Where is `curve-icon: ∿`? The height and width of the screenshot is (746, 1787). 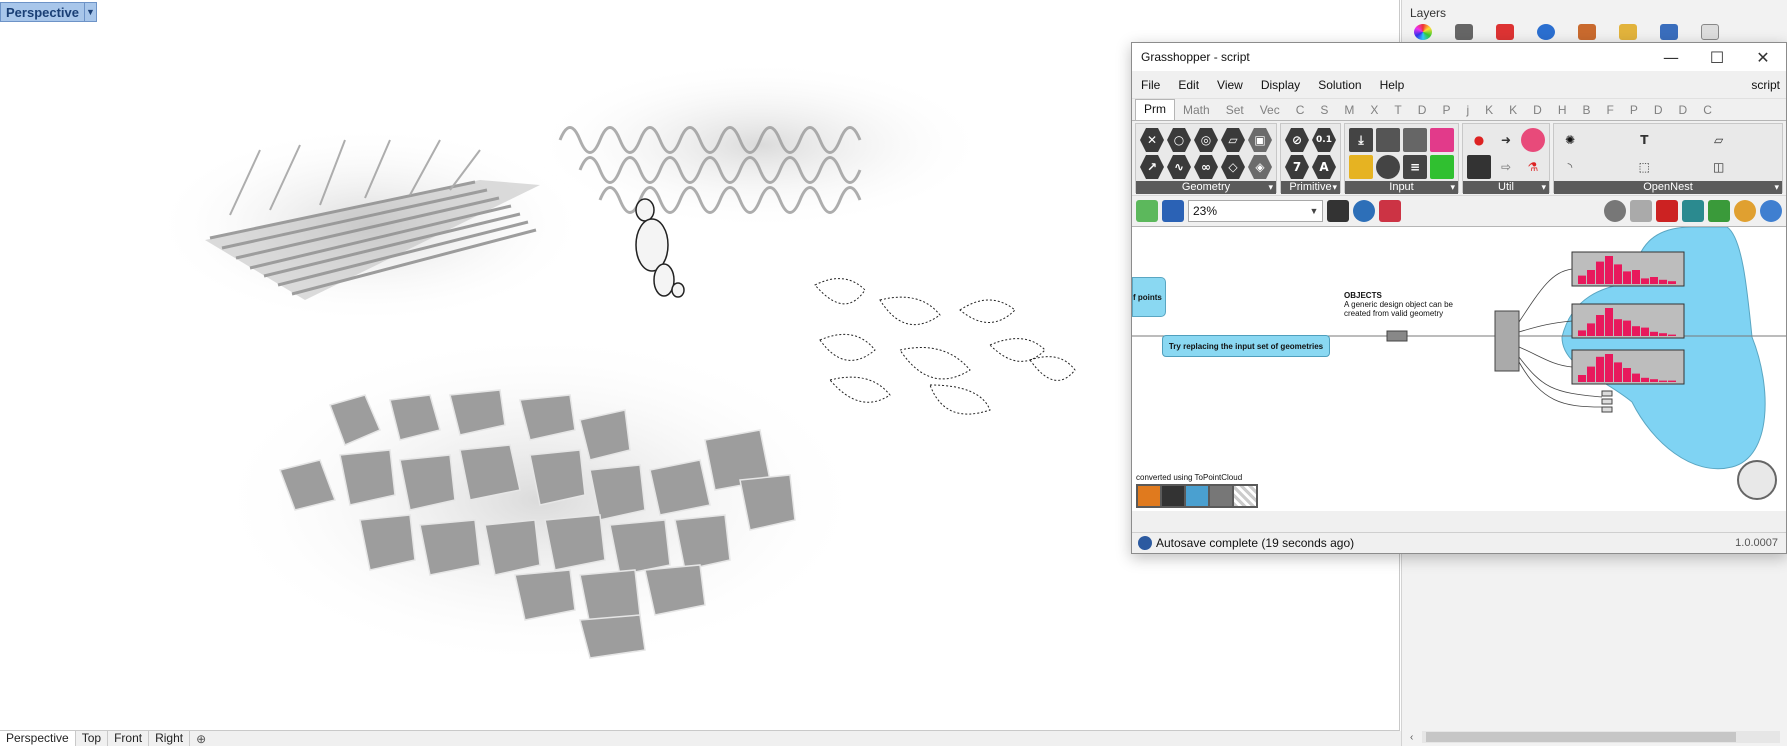
curve-icon: ∿ is located at coordinates (1179, 167).